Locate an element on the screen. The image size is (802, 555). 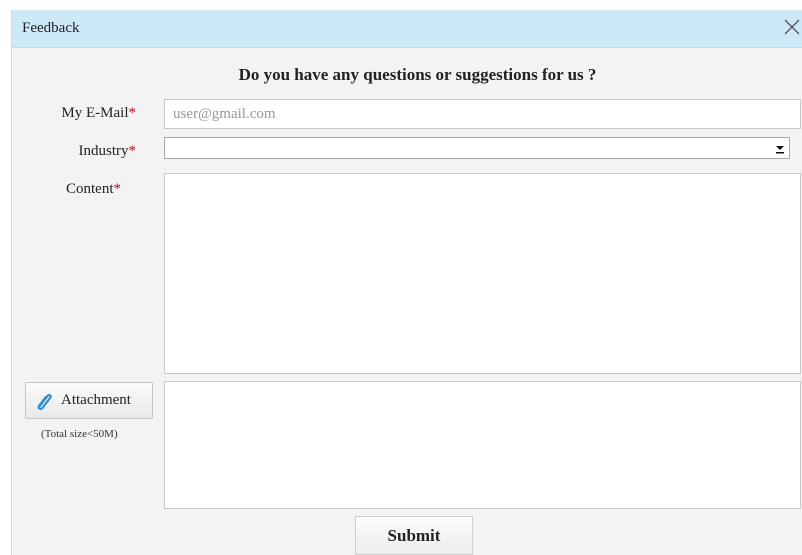
email-field is located at coordinates (482, 114).